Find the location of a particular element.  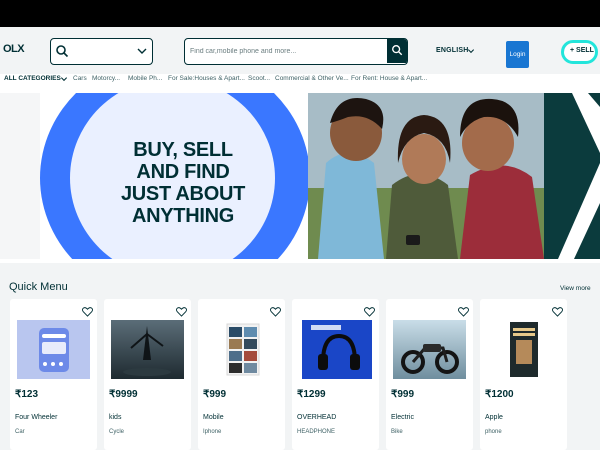

quick-menu-title: Quick Menu is located at coordinates (38, 287).